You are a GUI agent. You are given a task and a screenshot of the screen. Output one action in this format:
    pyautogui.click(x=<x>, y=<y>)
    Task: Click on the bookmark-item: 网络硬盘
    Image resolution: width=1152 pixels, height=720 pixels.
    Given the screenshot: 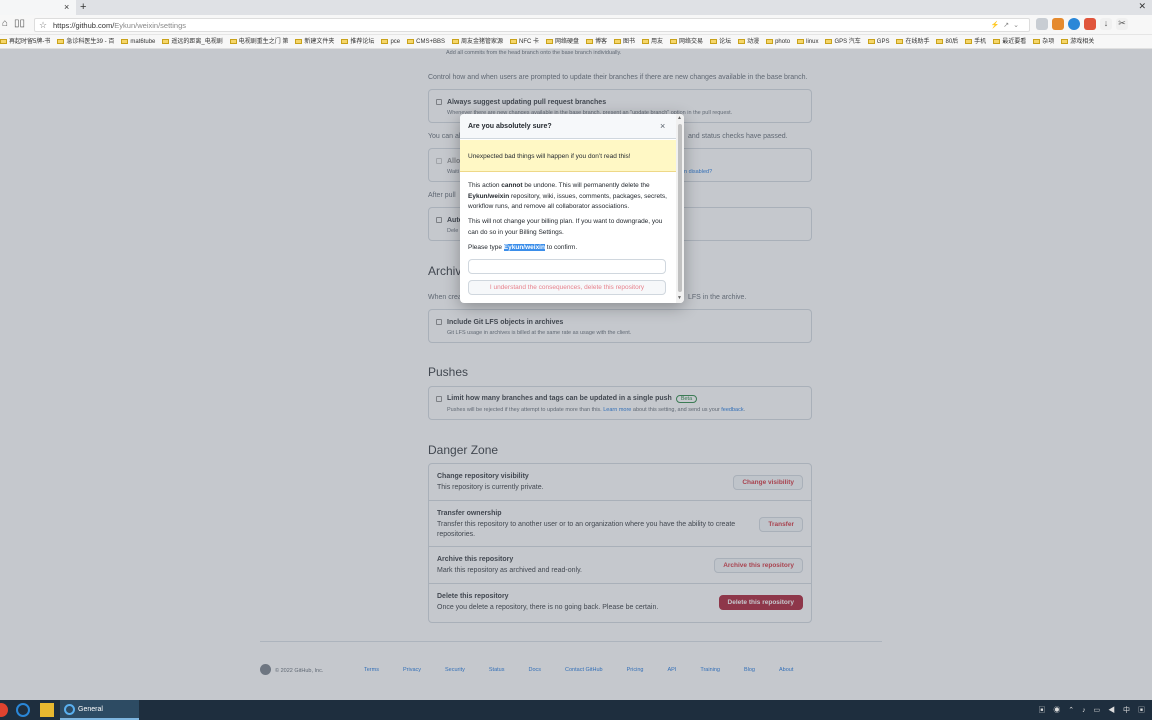 What is the action you would take?
    pyautogui.click(x=562, y=41)
    